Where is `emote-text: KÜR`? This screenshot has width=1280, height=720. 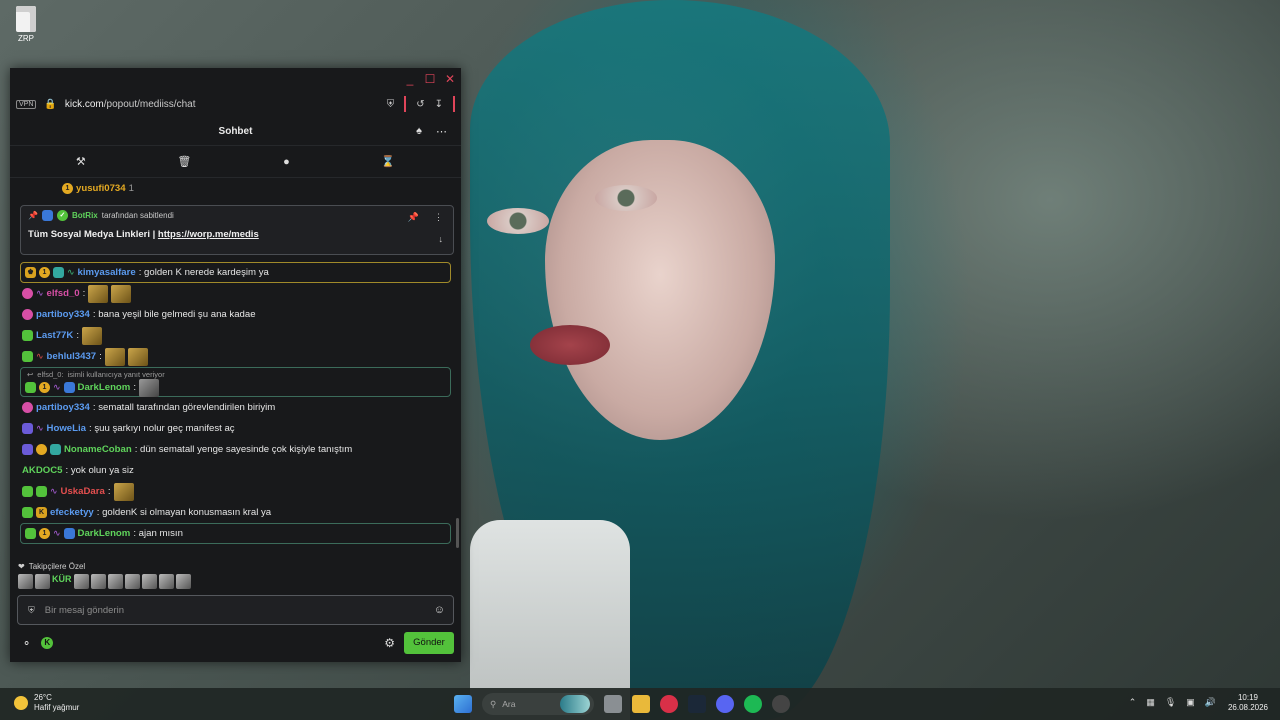
emote-text: KÜR is located at coordinates (62, 581).